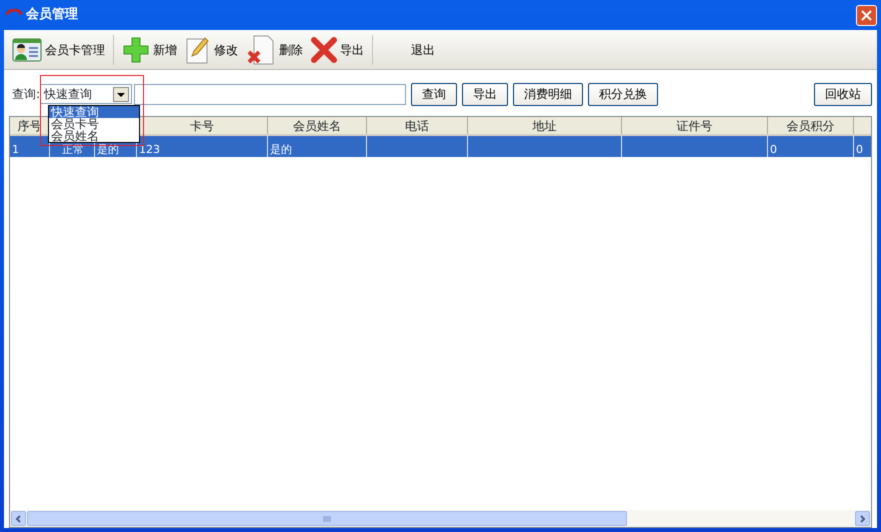 The height and width of the screenshot is (532, 881). Describe the element at coordinates (94, 124) in the screenshot. I see `dropdown-option: 会员卡号` at that location.